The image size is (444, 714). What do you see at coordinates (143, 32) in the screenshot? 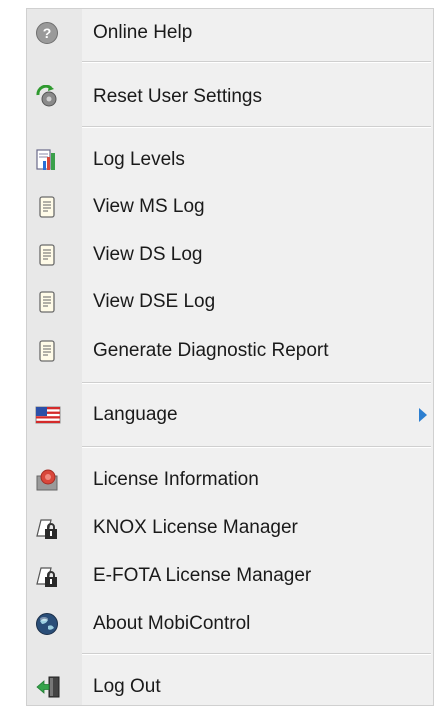
I see `menu-item-label: Online Help` at bounding box center [143, 32].